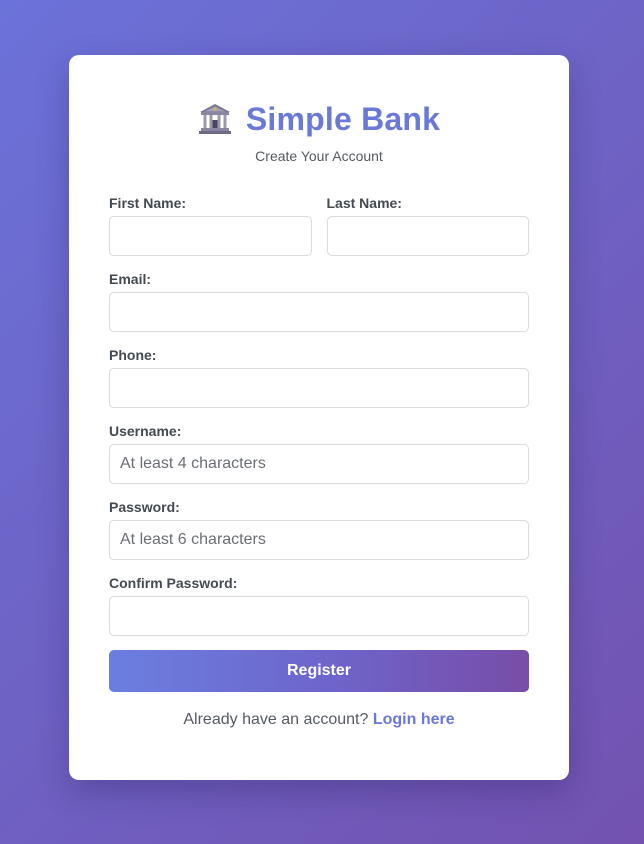 The image size is (644, 844). I want to click on email-label: Email:, so click(130, 279).